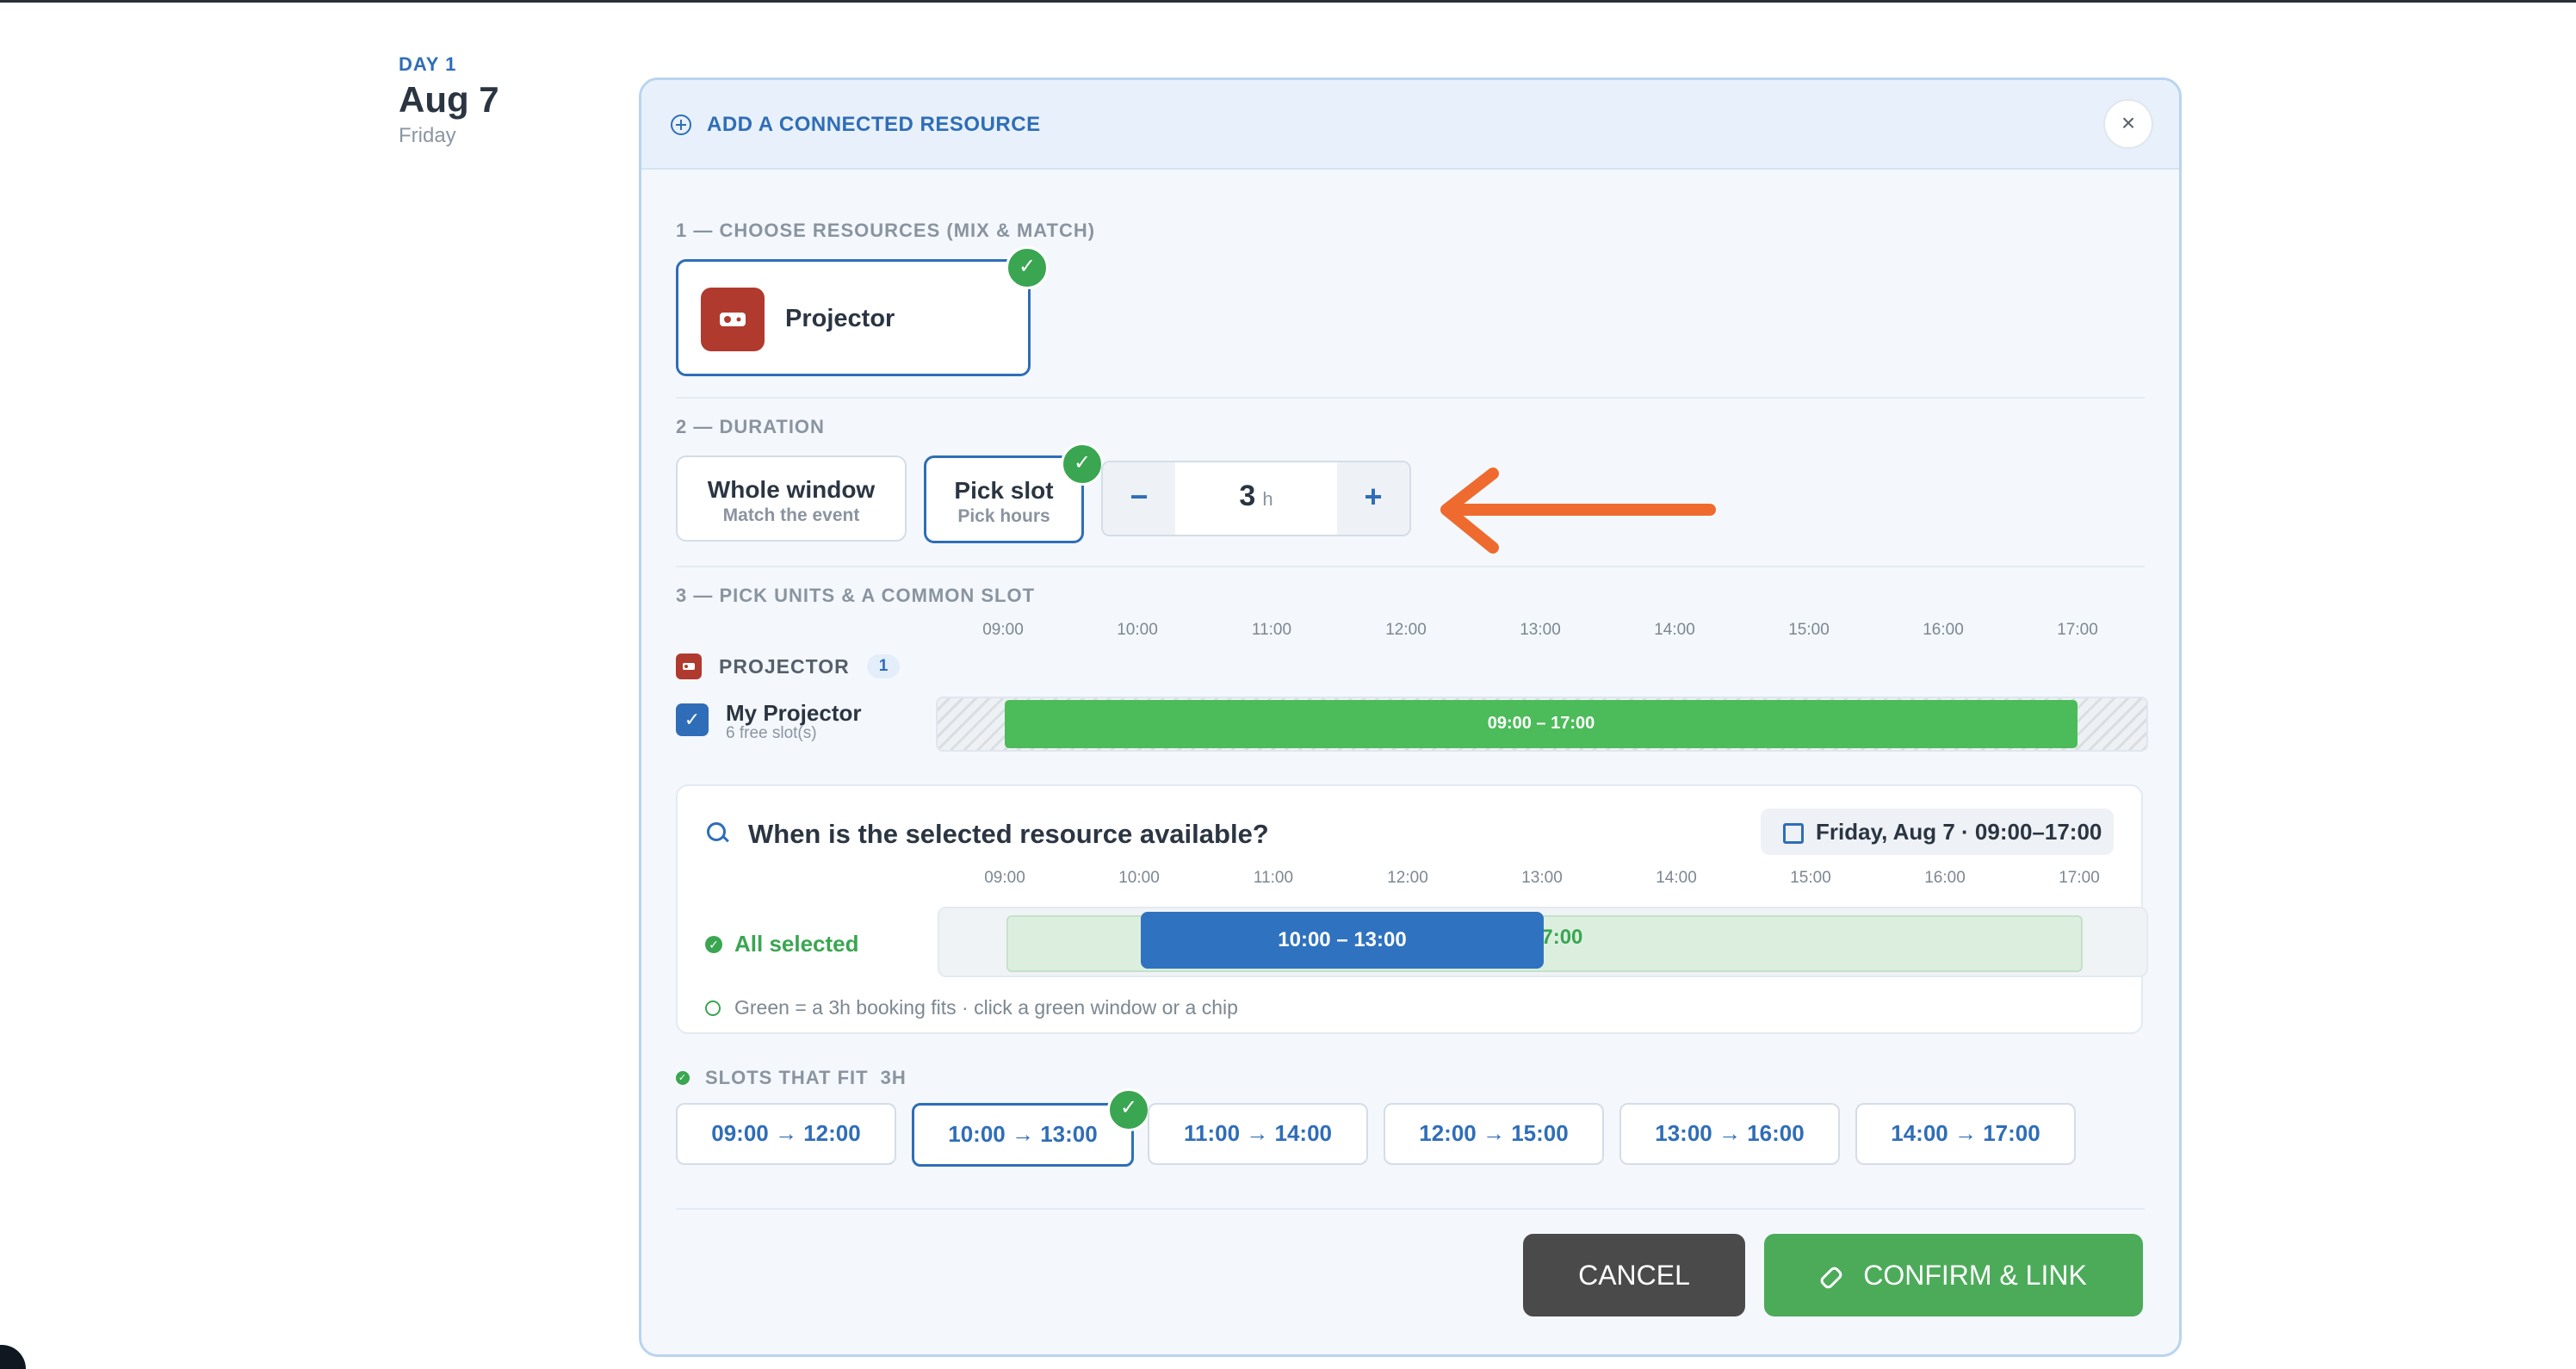 This screenshot has width=2576, height=1369. I want to click on unit-name: My Projector, so click(794, 713).